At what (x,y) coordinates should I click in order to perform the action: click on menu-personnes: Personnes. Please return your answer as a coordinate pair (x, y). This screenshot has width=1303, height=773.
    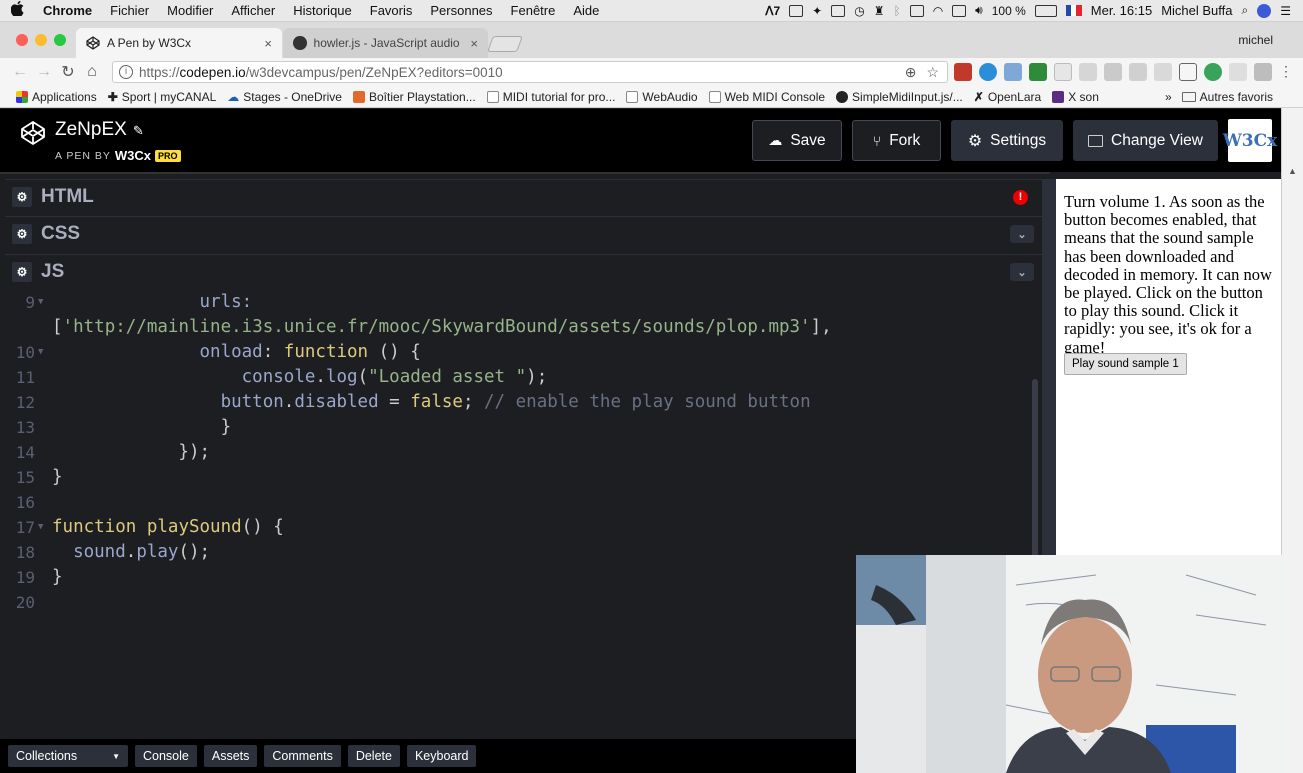
    Looking at the image, I should click on (461, 10).